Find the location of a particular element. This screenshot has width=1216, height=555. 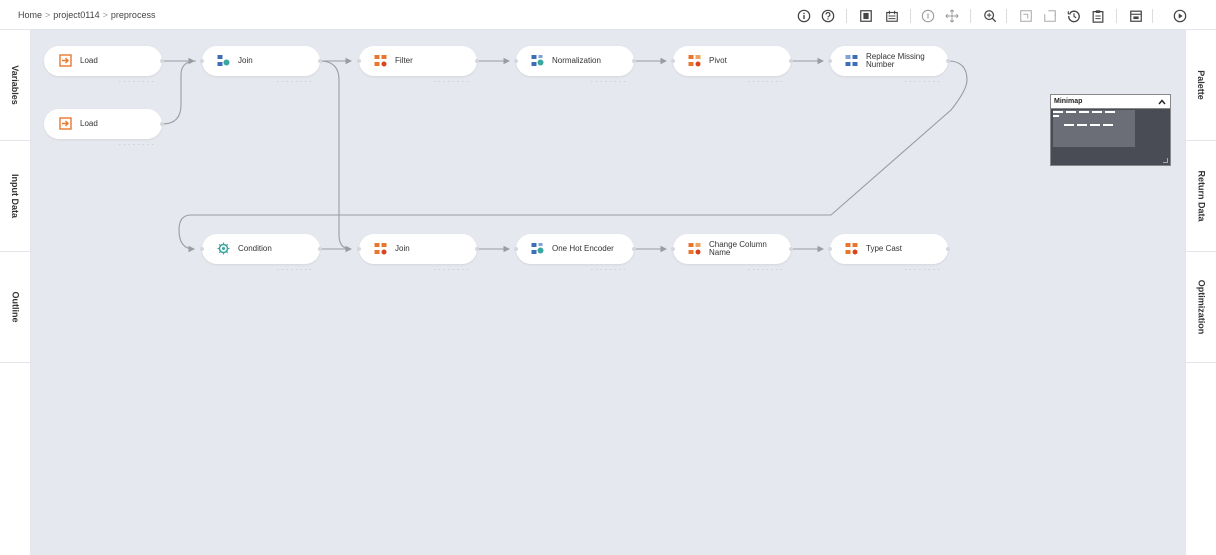

tab-variables: Variables is located at coordinates (15, 85).